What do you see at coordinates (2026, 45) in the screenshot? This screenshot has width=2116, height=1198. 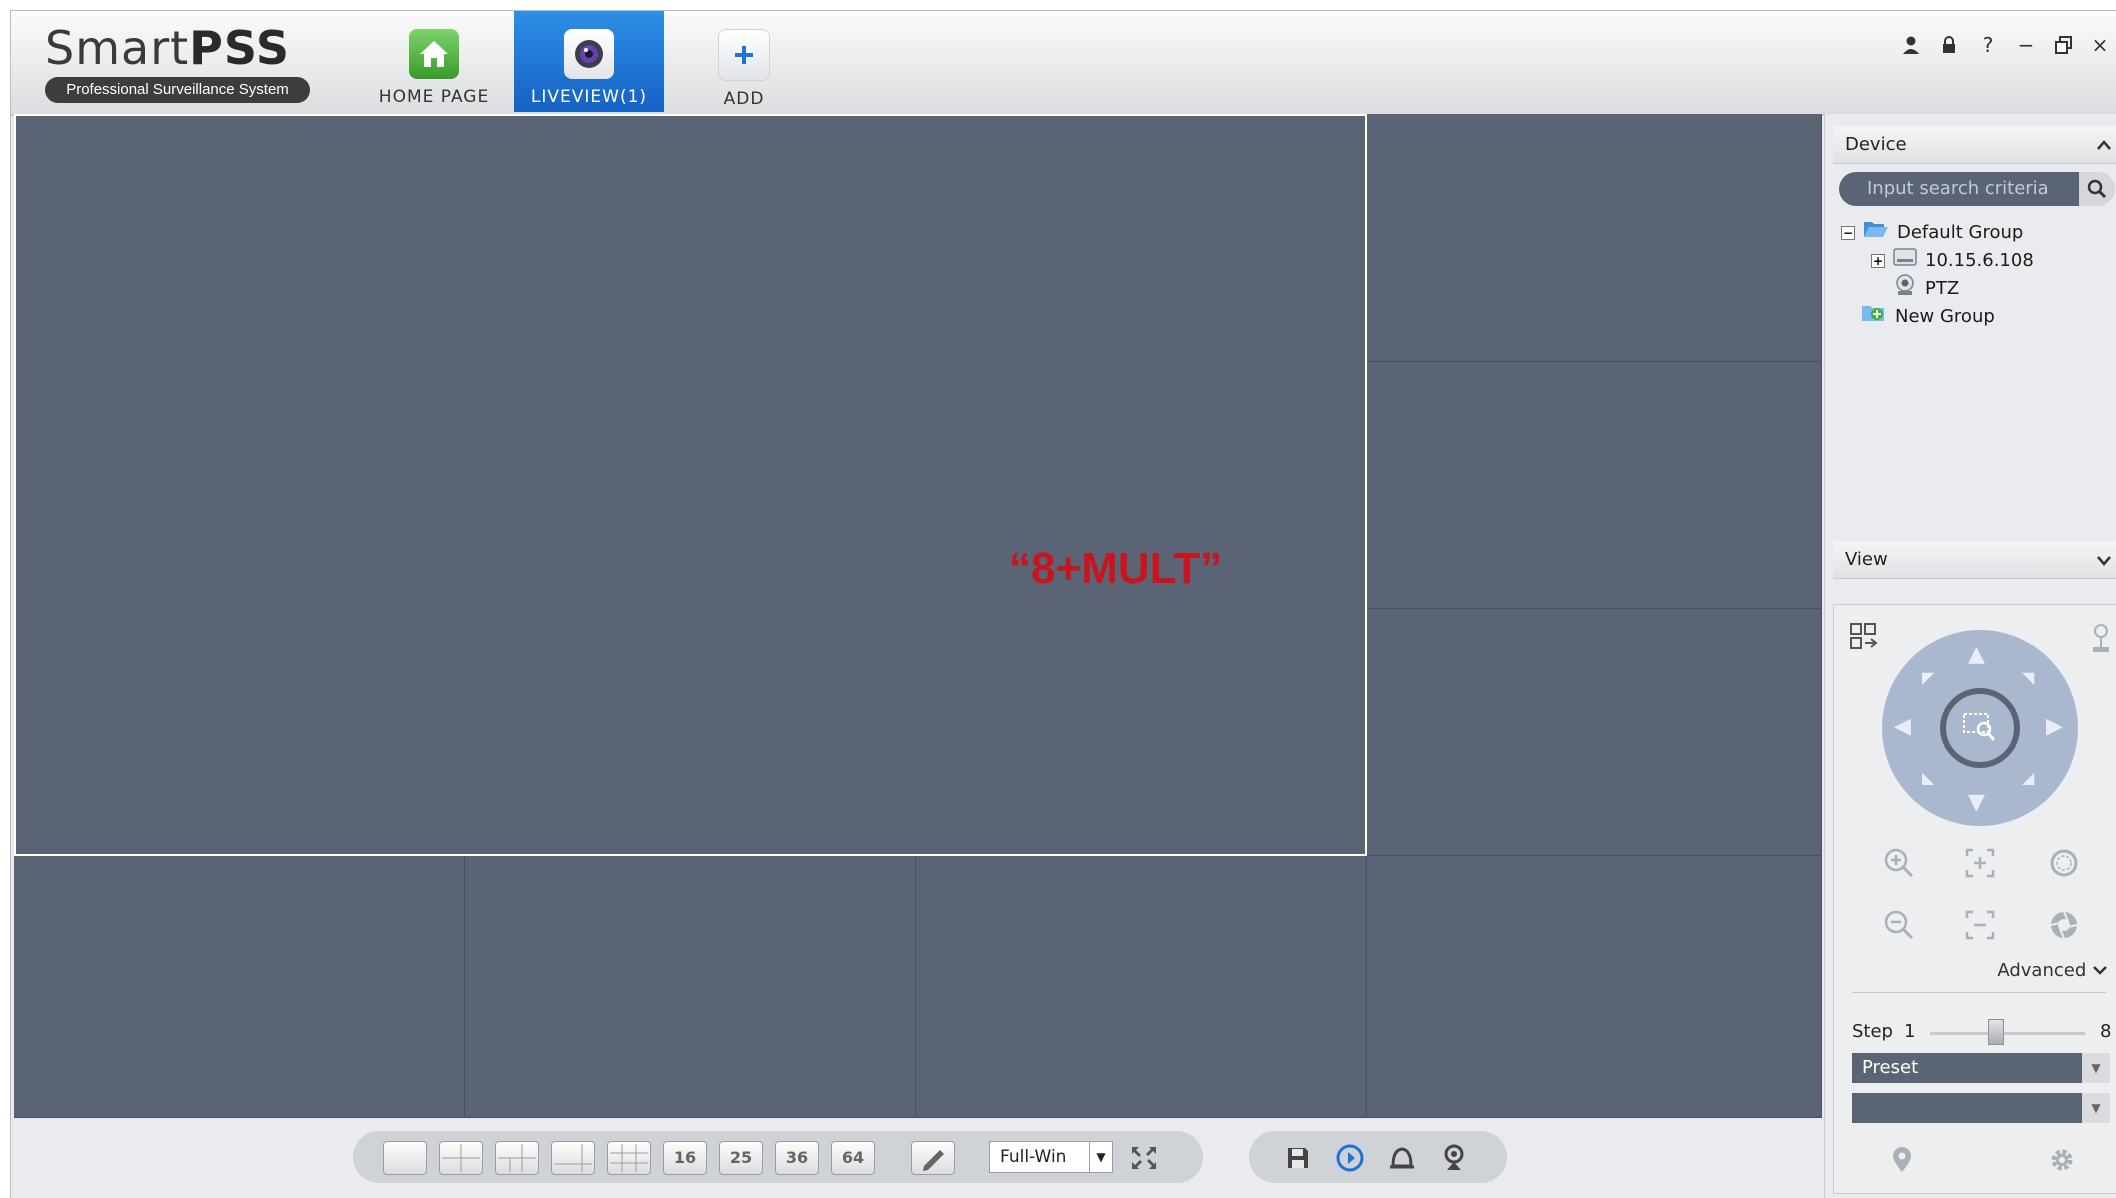 I see `minimize-icon: −` at bounding box center [2026, 45].